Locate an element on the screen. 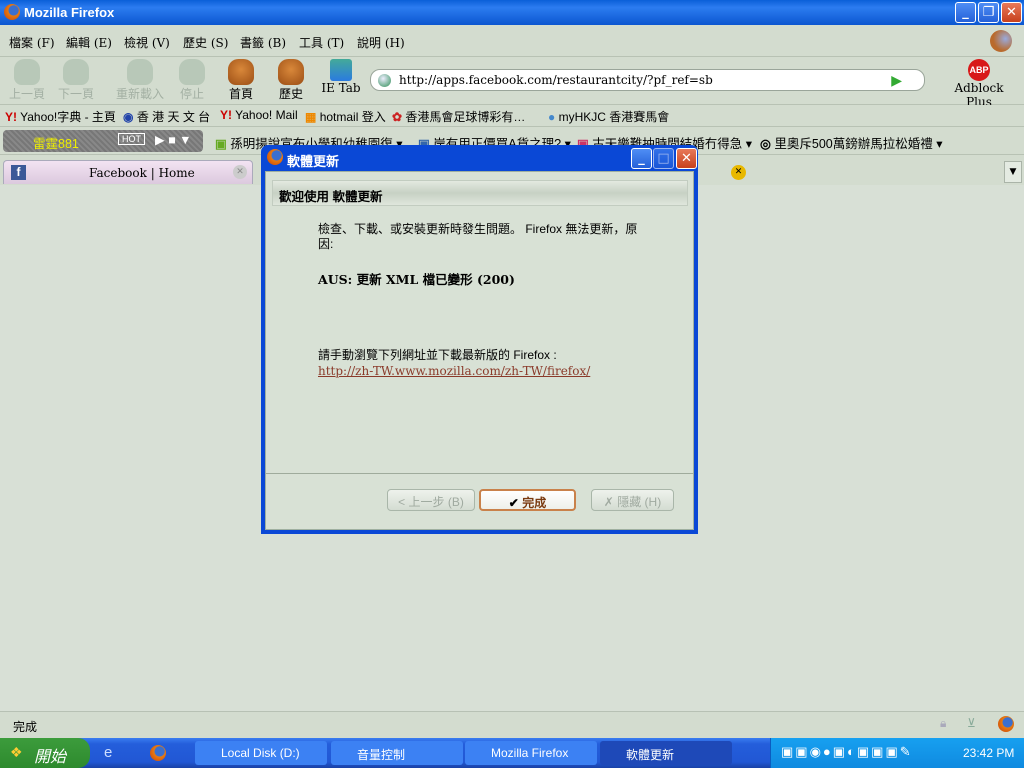 The image size is (1024, 768). firefox-status-icon is located at coordinates (1006, 724).